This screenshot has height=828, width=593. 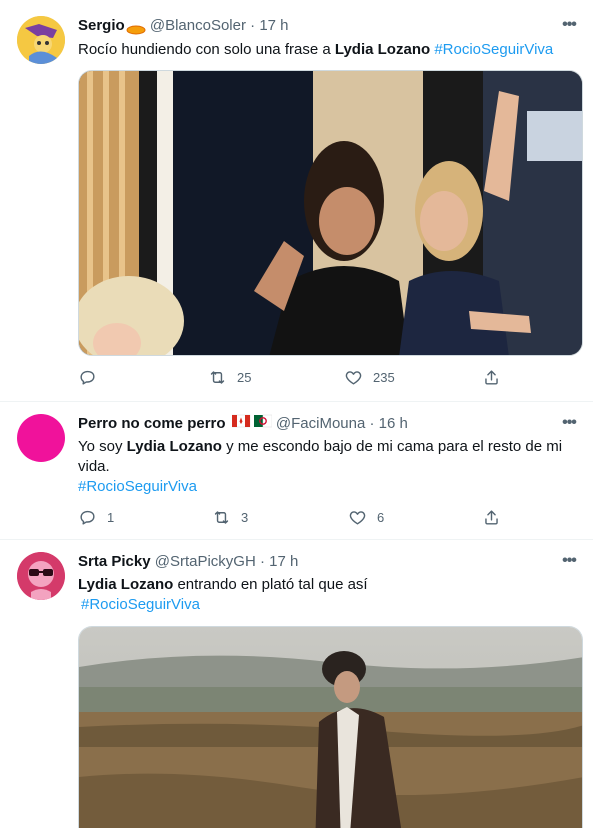 What do you see at coordinates (96, 517) in the screenshot?
I see `reply-button: 1` at bounding box center [96, 517].